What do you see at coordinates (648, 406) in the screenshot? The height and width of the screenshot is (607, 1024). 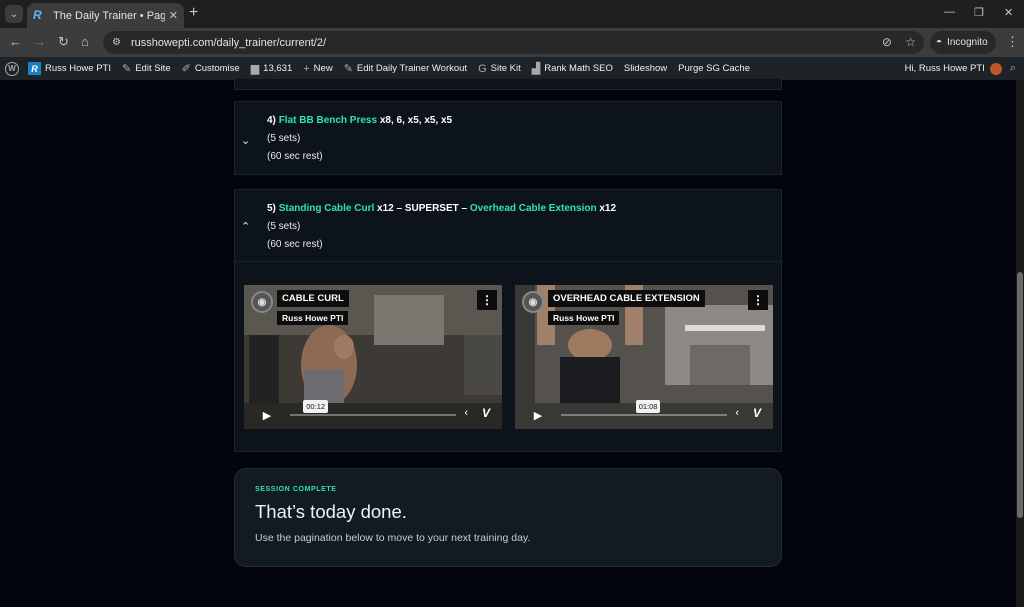 I see `video-2-time: 01:08` at bounding box center [648, 406].